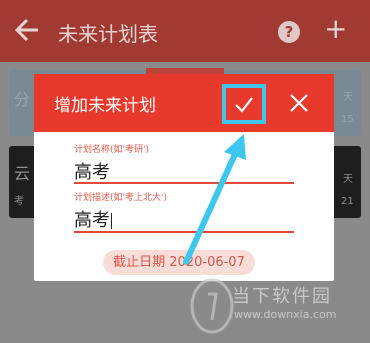 Image resolution: width=370 pixels, height=343 pixels. What do you see at coordinates (282, 296) in the screenshot?
I see `watermark-text: 当下软件园` at bounding box center [282, 296].